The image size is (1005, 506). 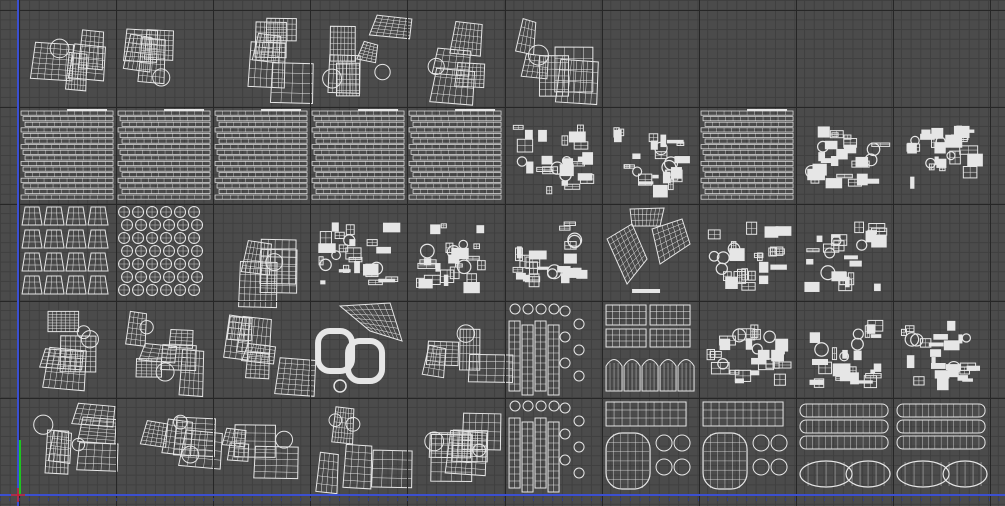 I want to click on tile-r0-c5, so click(x=553, y=58).